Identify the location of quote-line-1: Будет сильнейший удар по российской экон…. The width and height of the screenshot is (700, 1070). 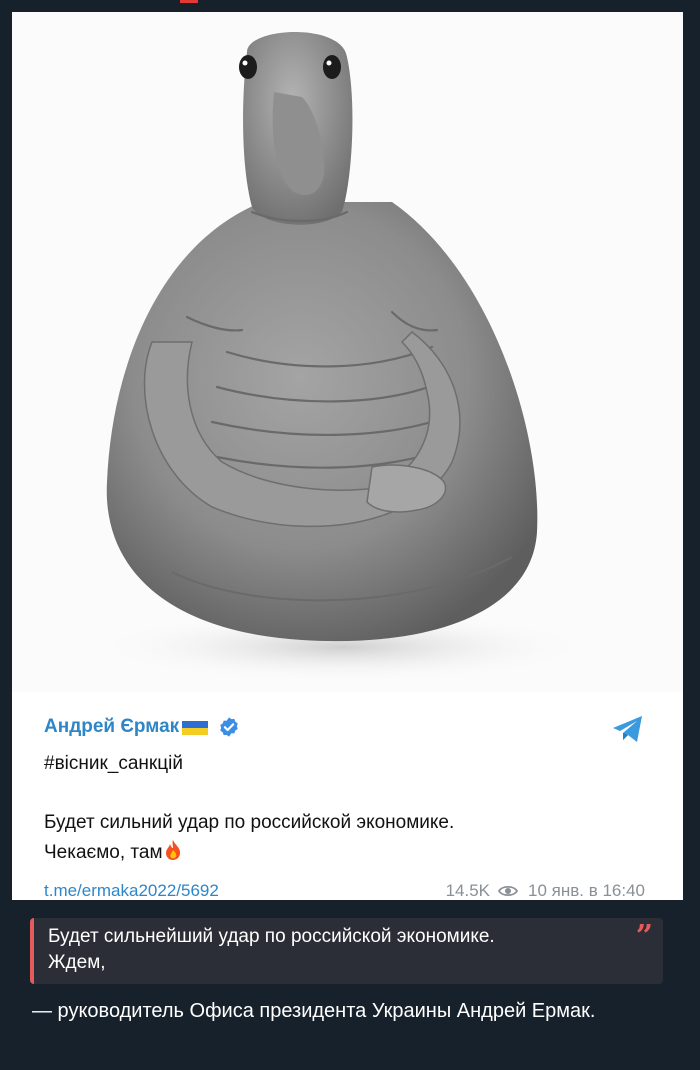
(271, 936).